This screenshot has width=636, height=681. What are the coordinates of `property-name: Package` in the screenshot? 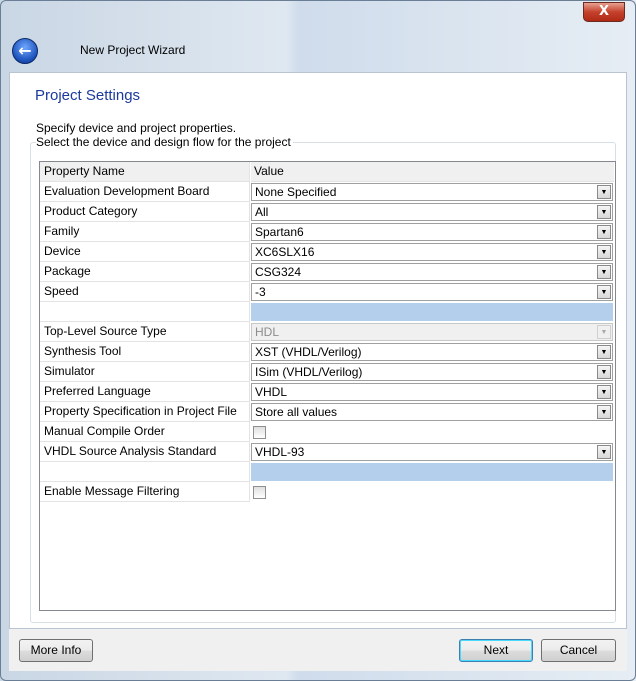 It's located at (145, 272).